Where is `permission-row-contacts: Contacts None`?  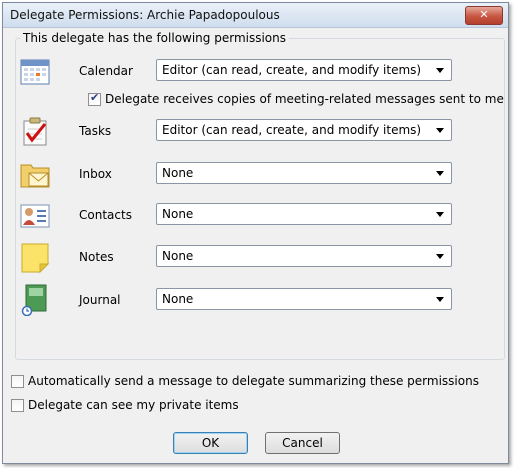
permission-row-contacts: Contacts None is located at coordinates (259, 215).